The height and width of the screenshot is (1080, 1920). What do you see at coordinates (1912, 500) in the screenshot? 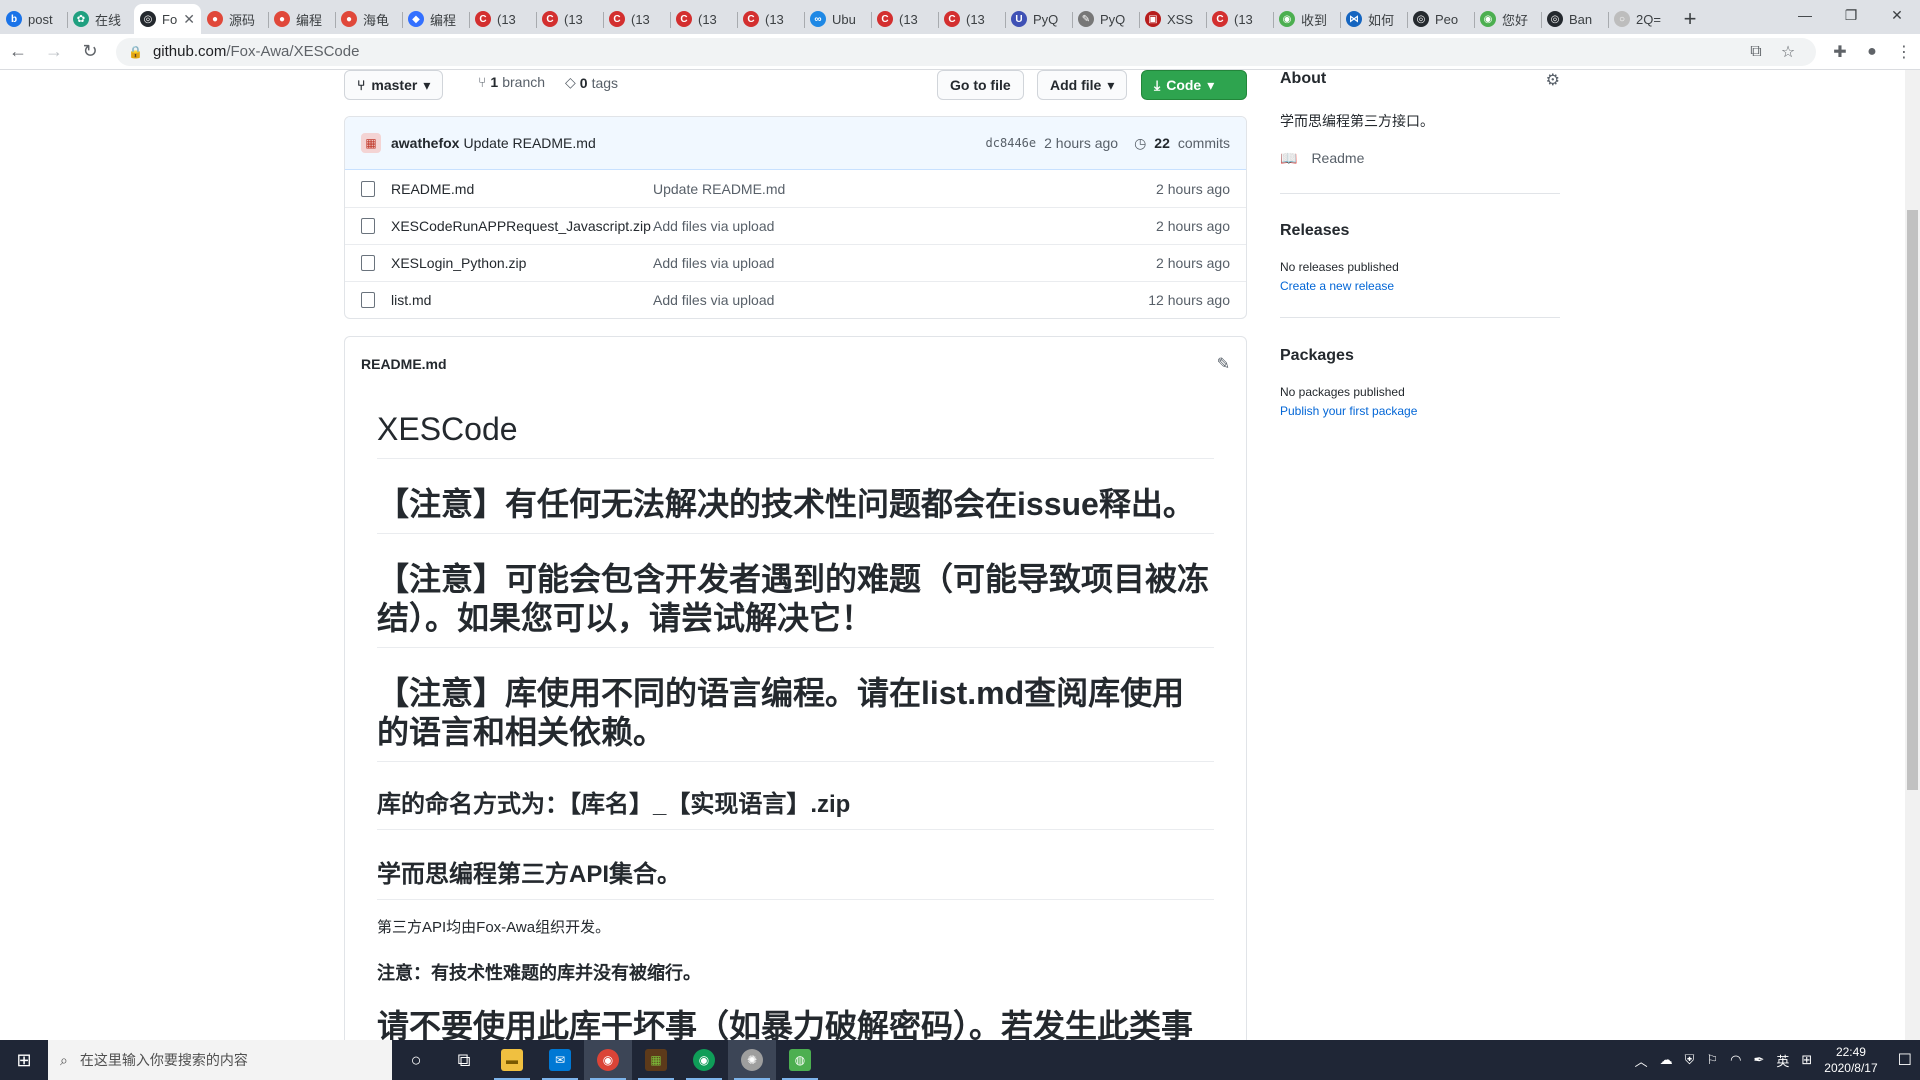
I see `scrollbar-thumb` at bounding box center [1912, 500].